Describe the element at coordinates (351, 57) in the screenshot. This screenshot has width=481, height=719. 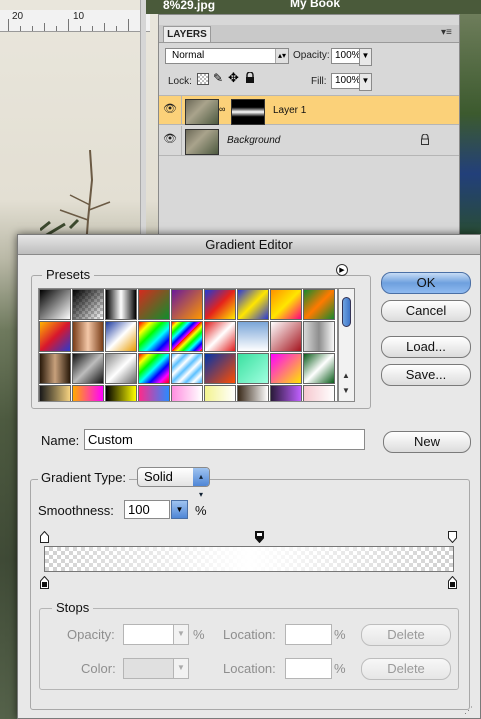
I see `opacity-input: 100% ▼` at that location.